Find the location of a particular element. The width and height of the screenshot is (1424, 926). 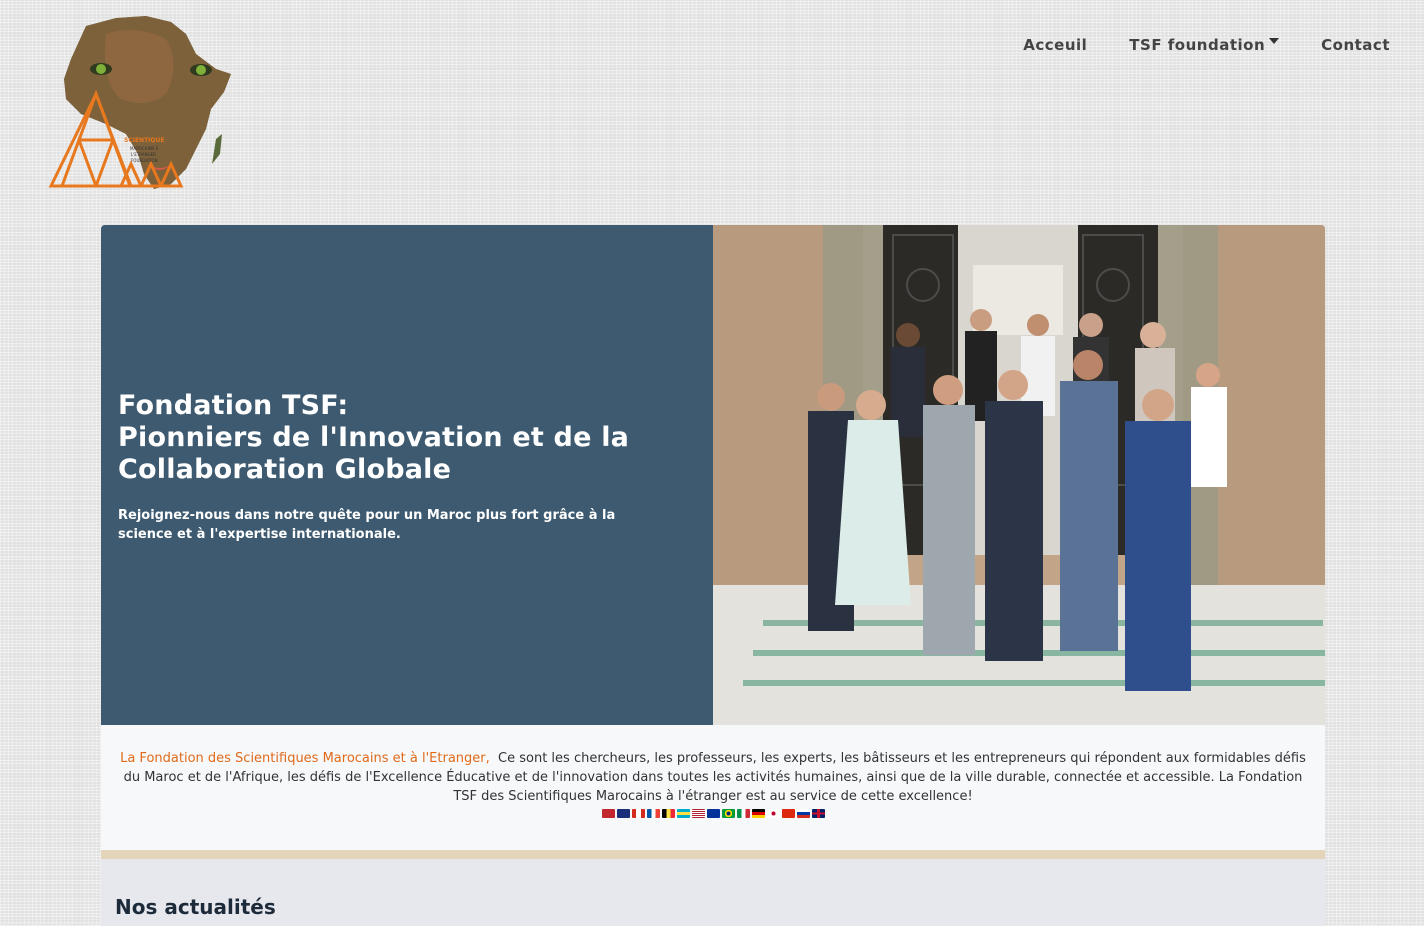

svg-text: L'ETRANGER is located at coordinates (143, 154).